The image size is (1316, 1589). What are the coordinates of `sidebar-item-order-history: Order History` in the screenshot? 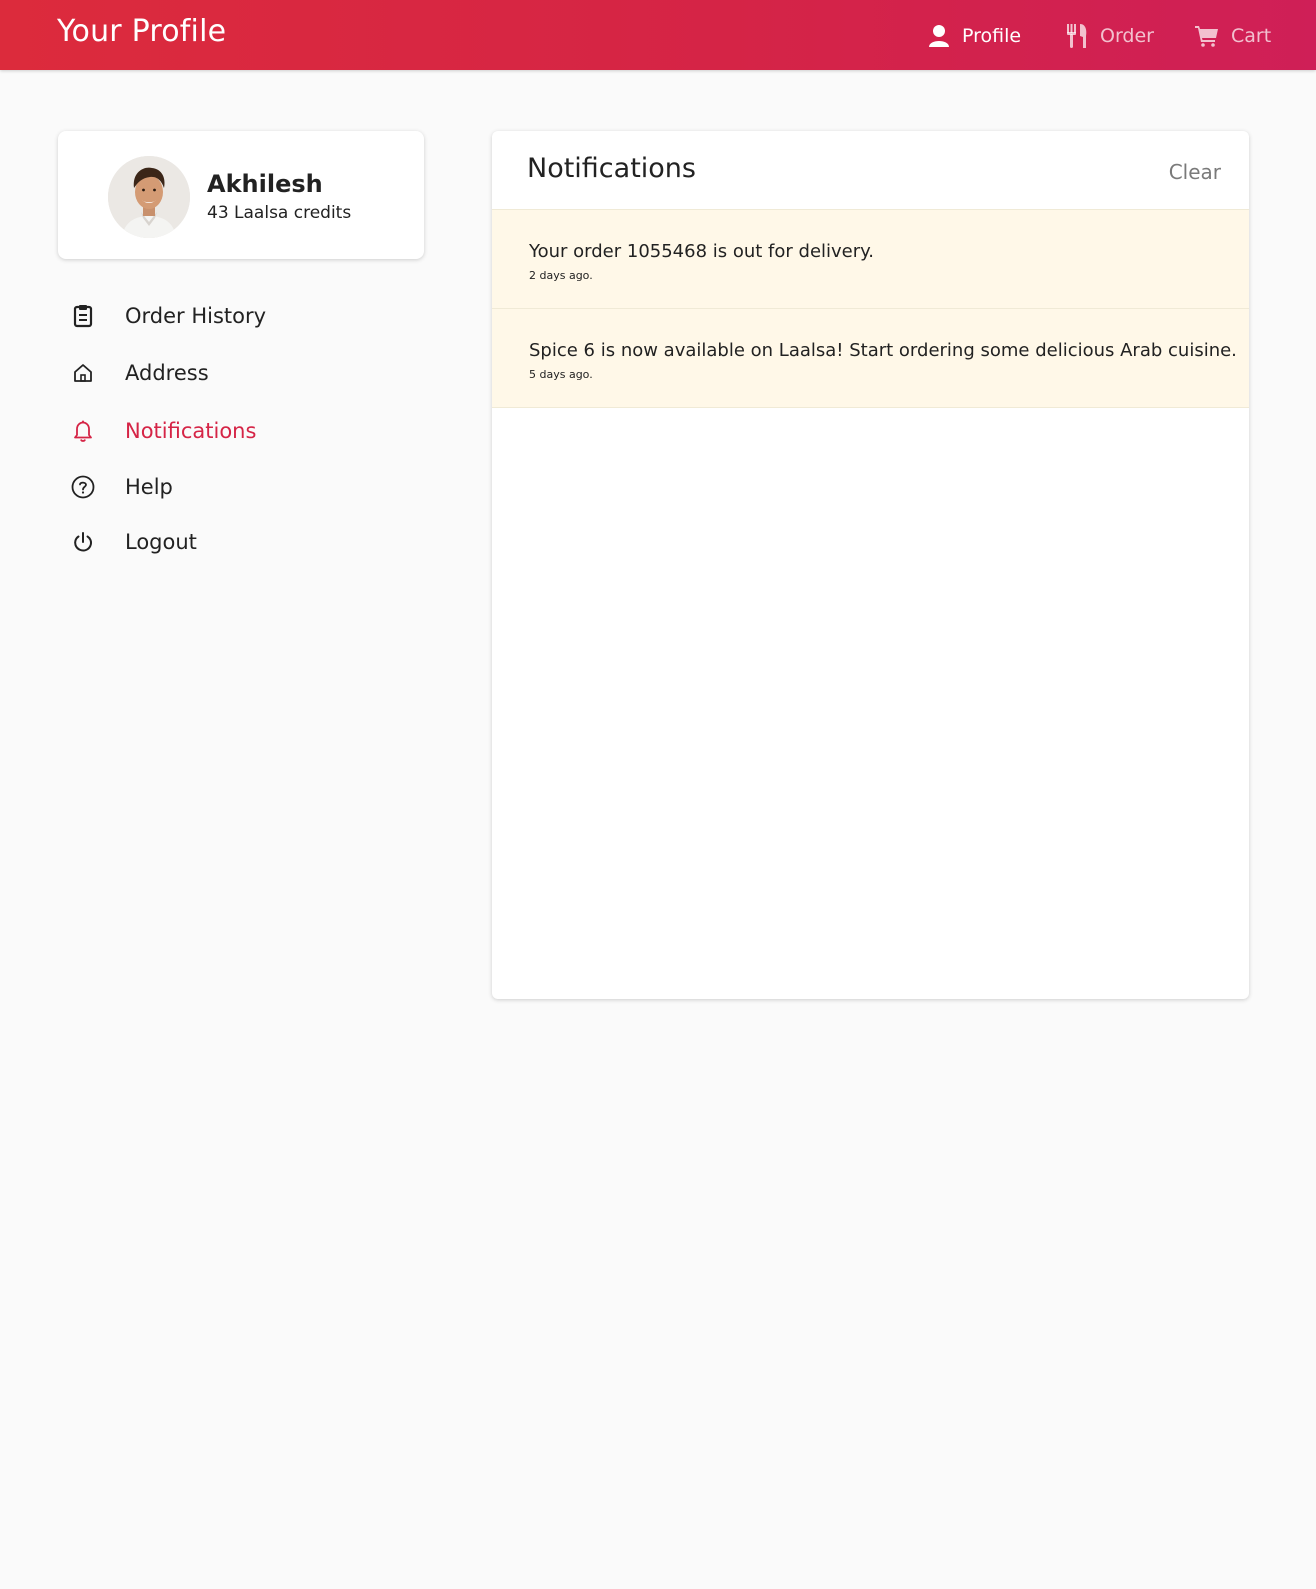 It's located at (168, 316).